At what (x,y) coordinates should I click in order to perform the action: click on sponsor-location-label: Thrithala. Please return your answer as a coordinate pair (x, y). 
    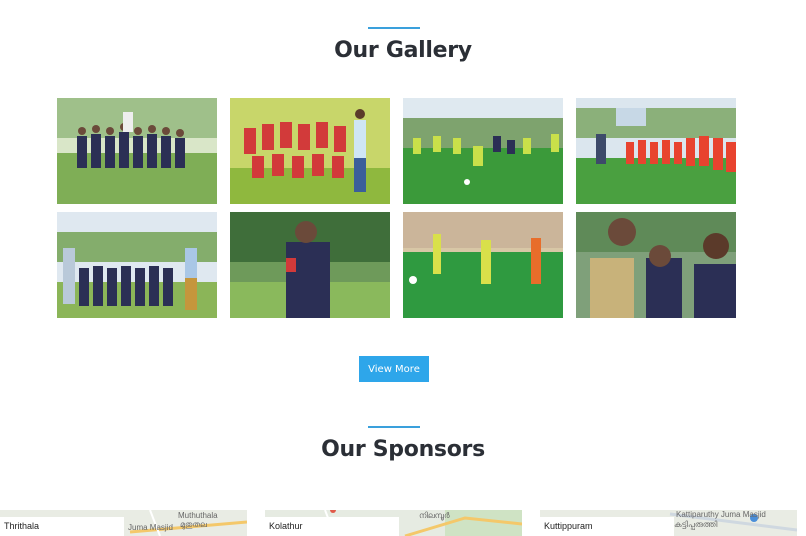
    Looking at the image, I should click on (62, 526).